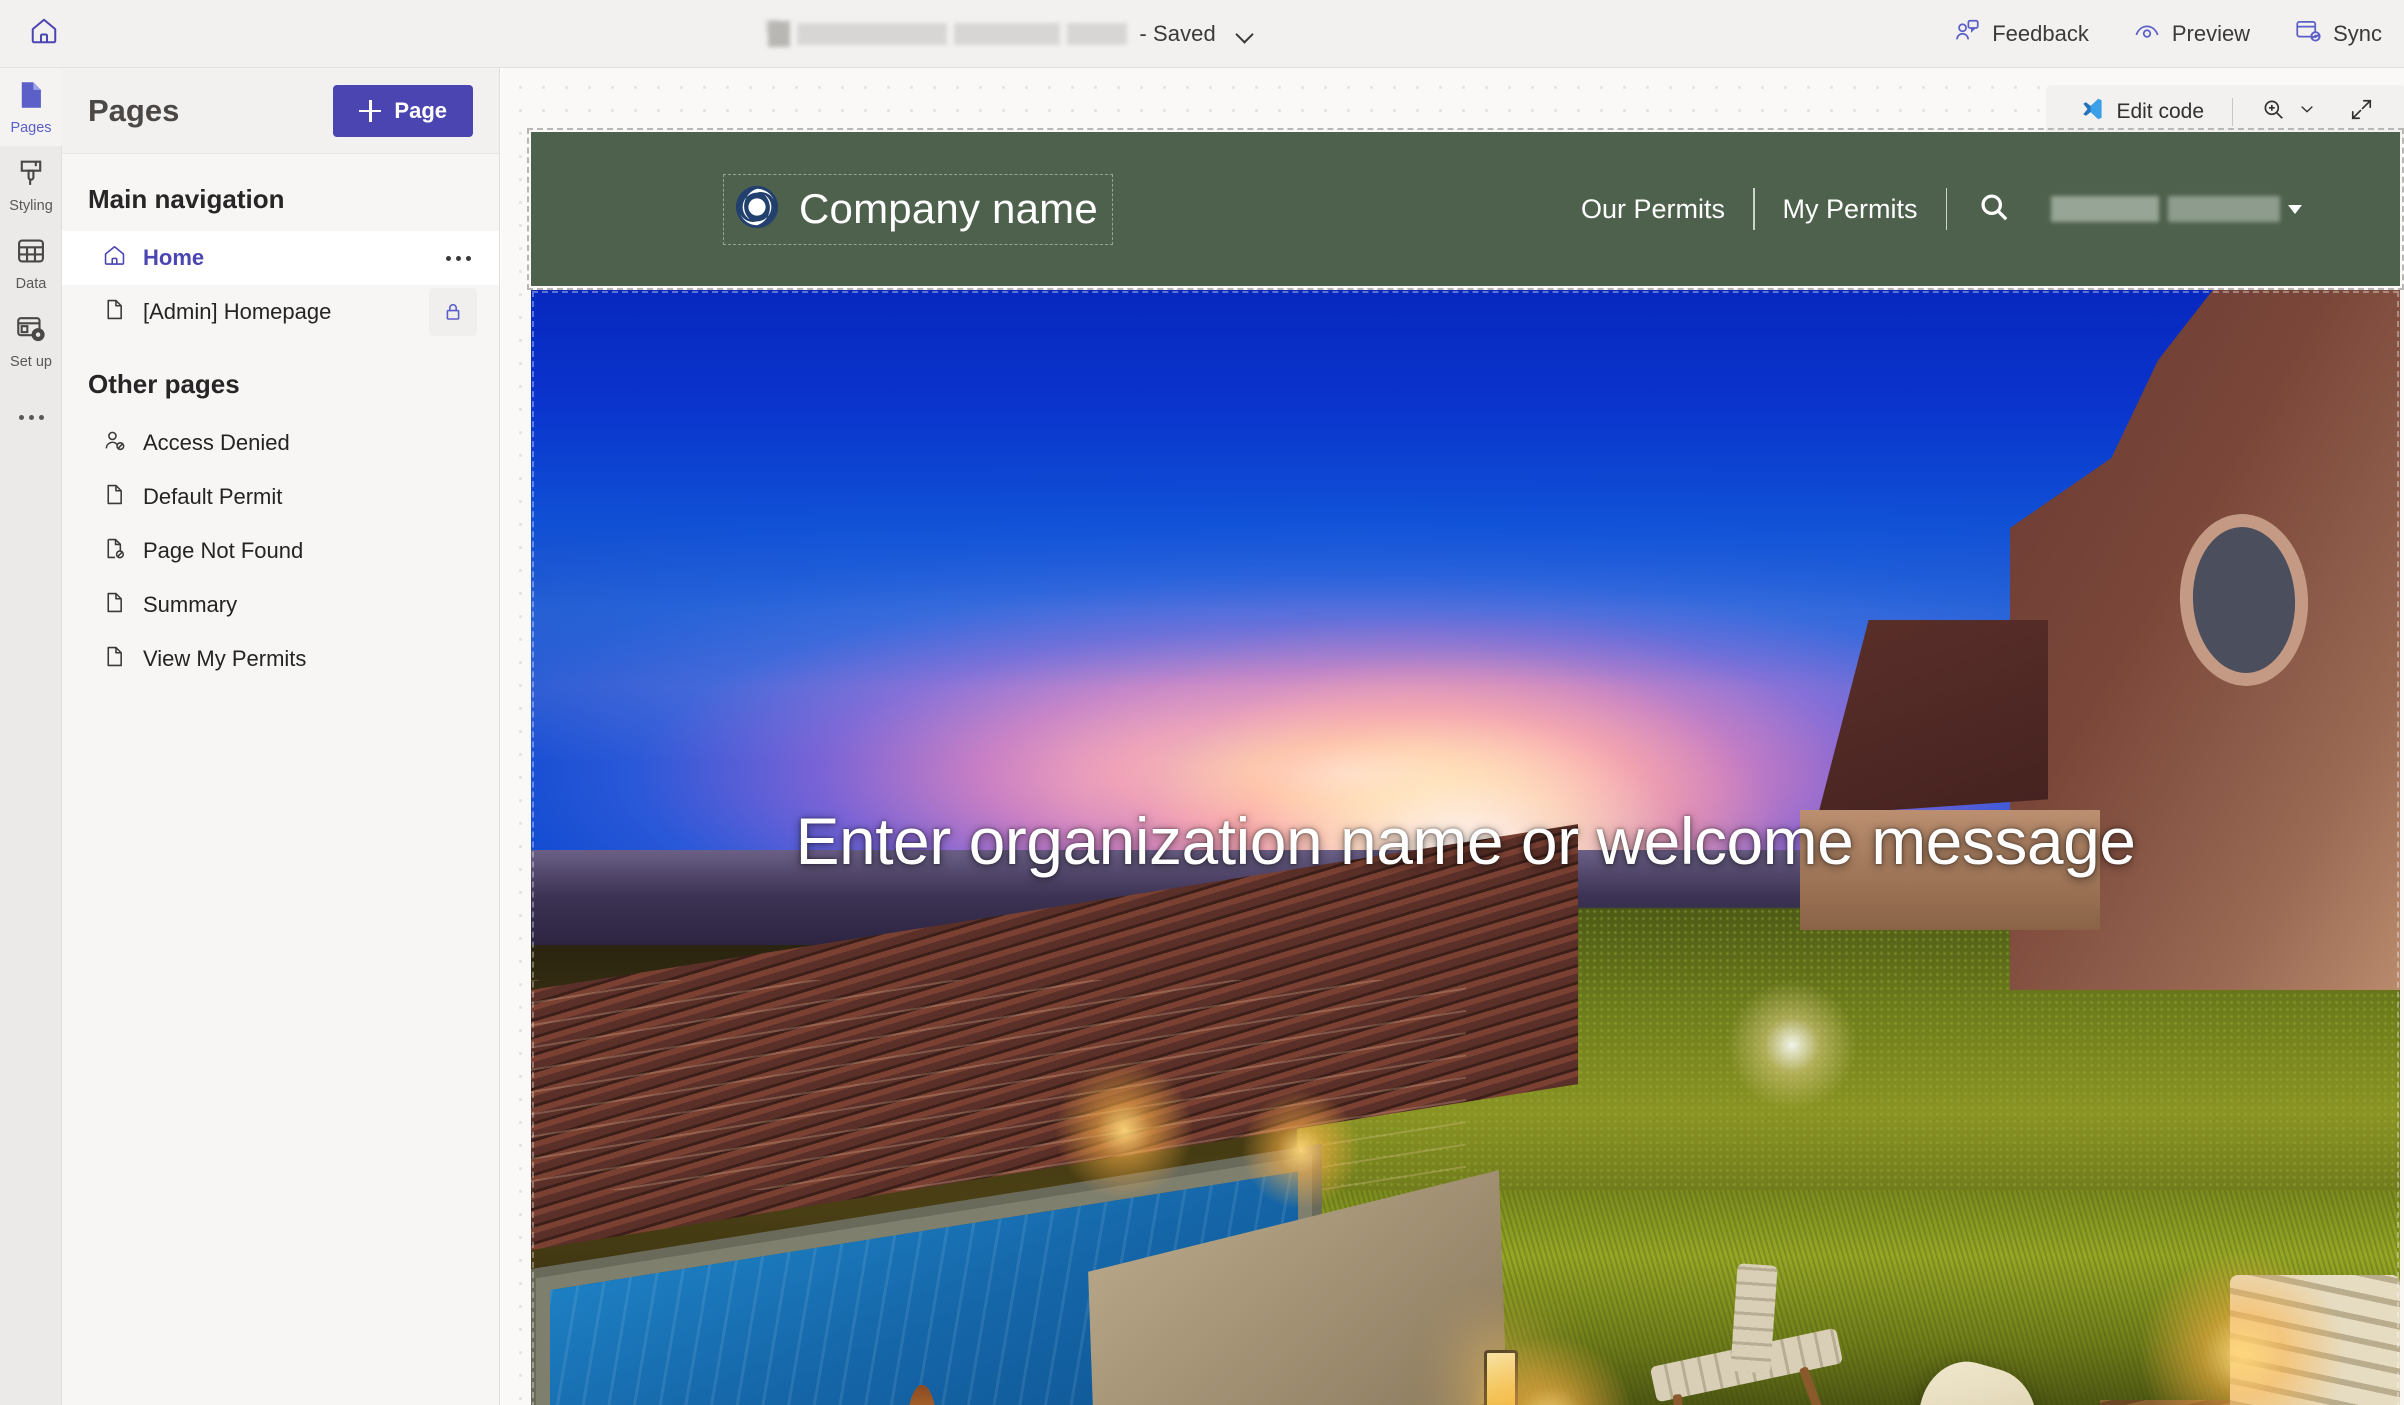 The image size is (2404, 1405). I want to click on brush-icon, so click(31, 175).